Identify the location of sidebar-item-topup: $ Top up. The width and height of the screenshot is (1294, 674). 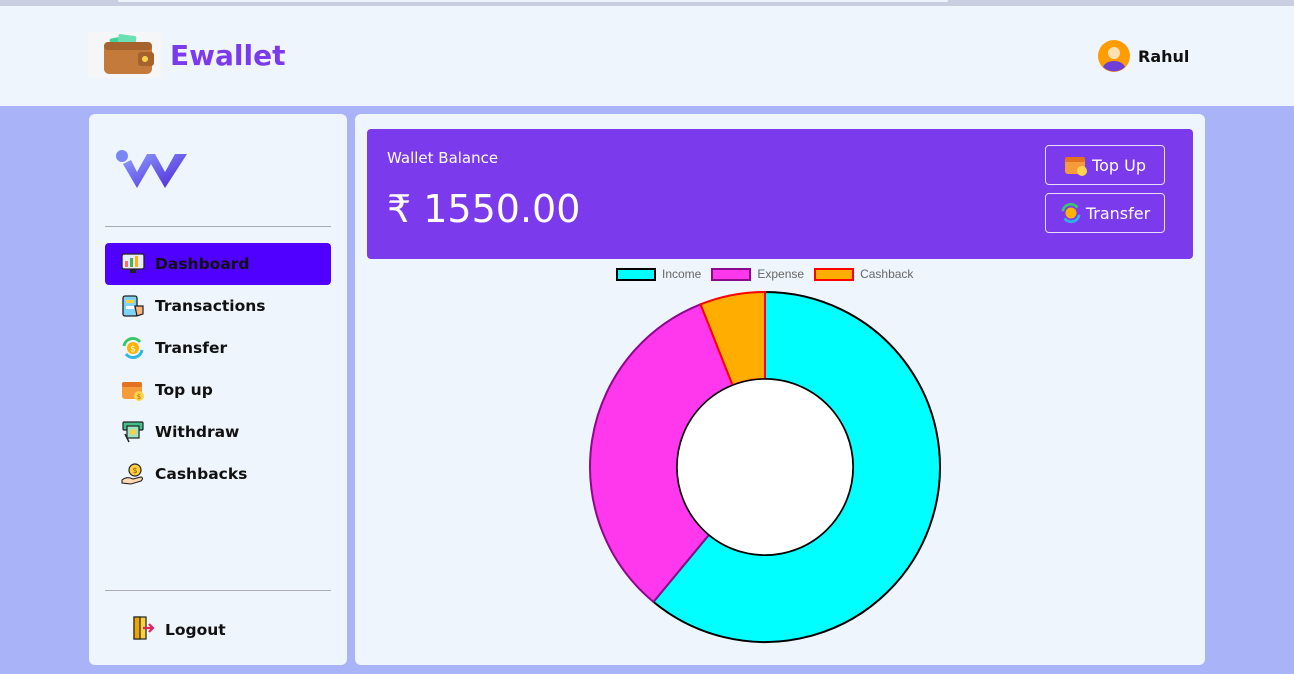
(218, 390).